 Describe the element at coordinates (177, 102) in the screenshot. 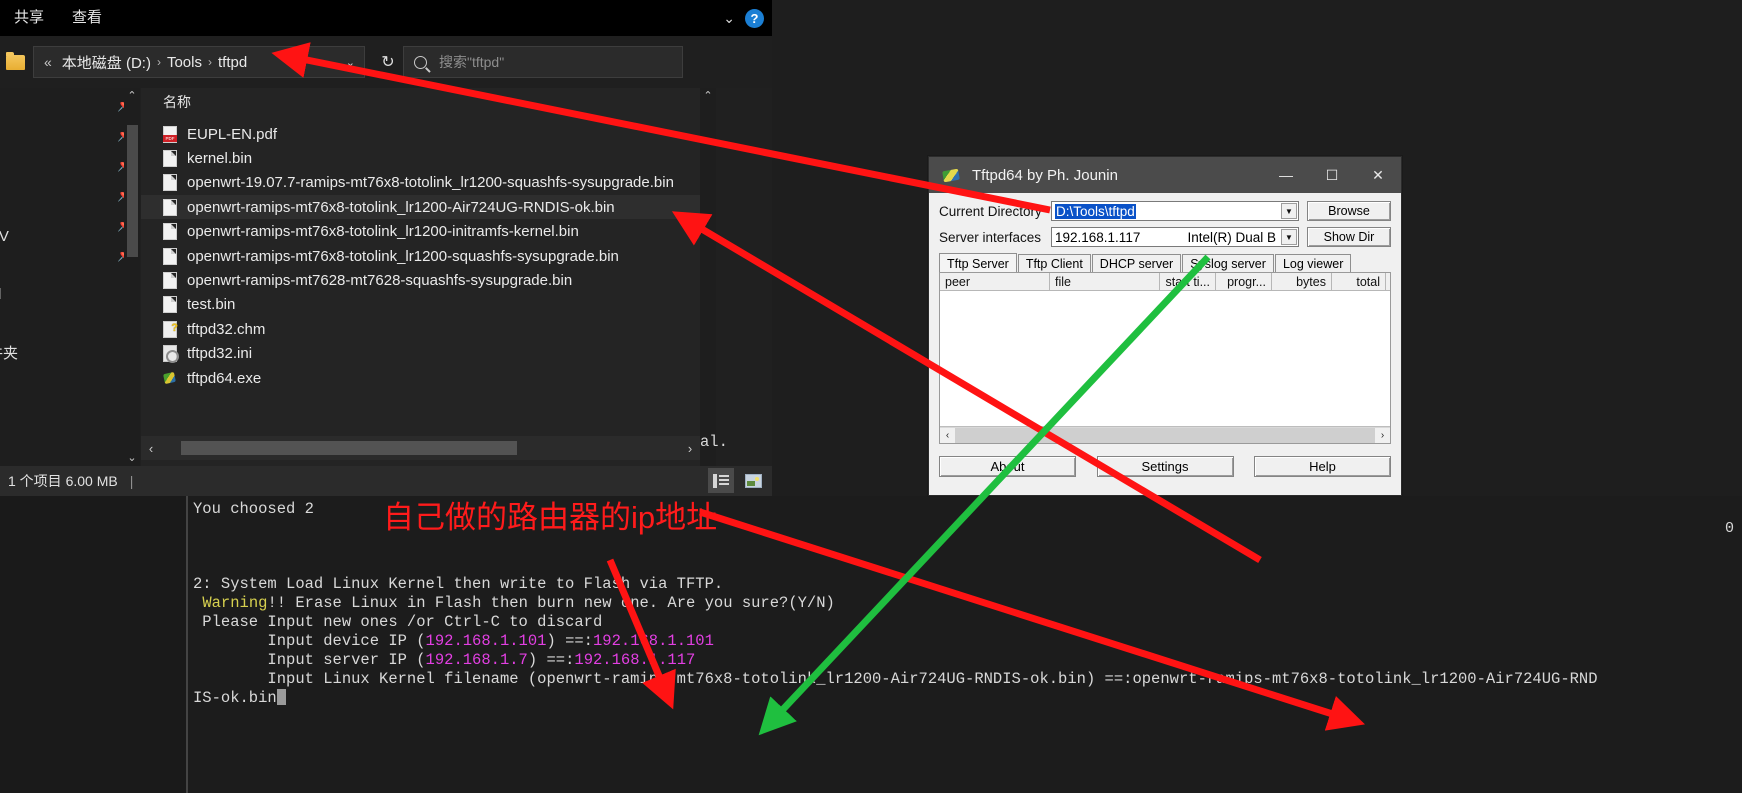

I see `column-header-label: 名称` at that location.